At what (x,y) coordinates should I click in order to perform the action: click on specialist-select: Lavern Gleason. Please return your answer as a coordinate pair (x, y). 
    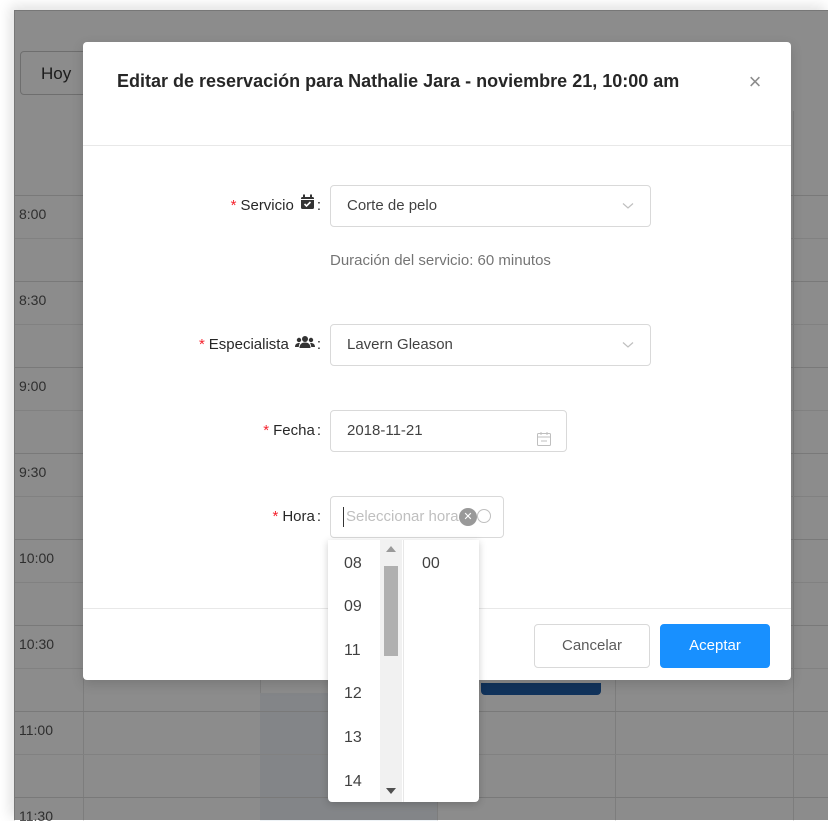
    Looking at the image, I should click on (490, 345).